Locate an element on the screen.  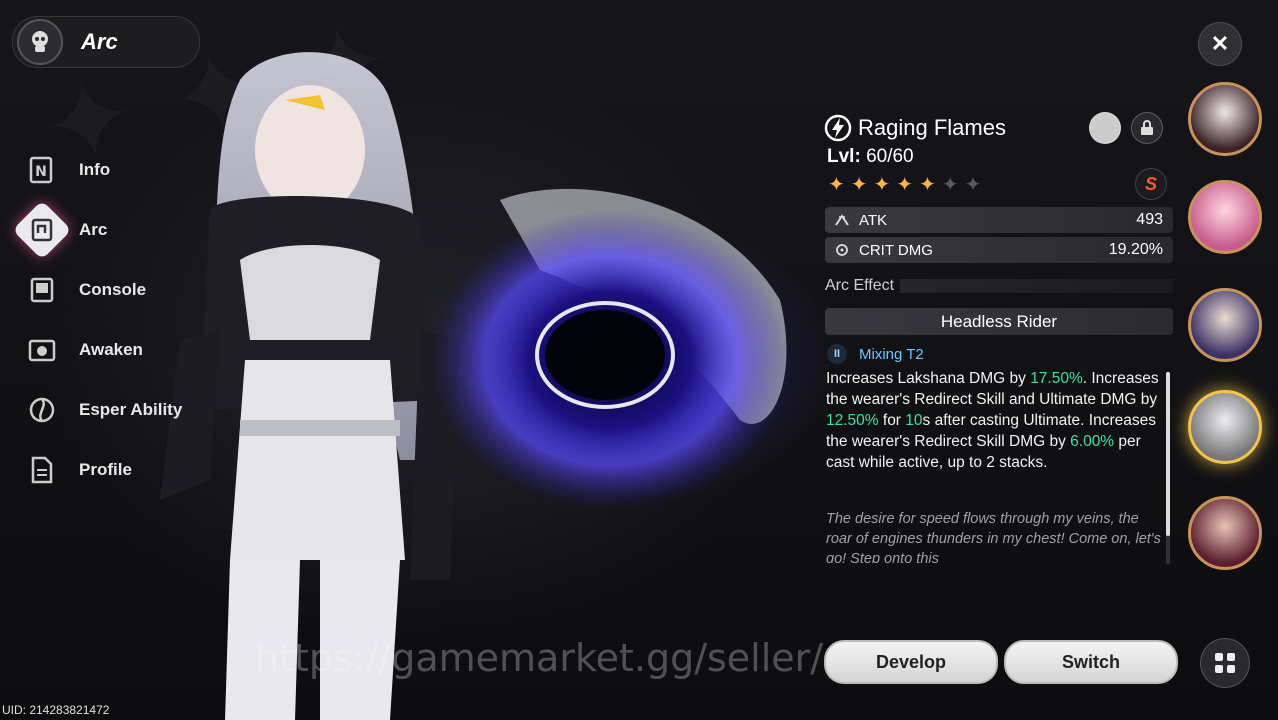
console-icon is located at coordinates (42, 290).